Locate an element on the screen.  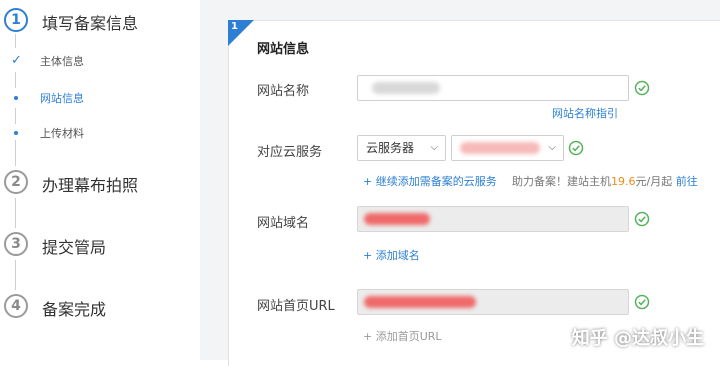
redacted-domain is located at coordinates (397, 219).